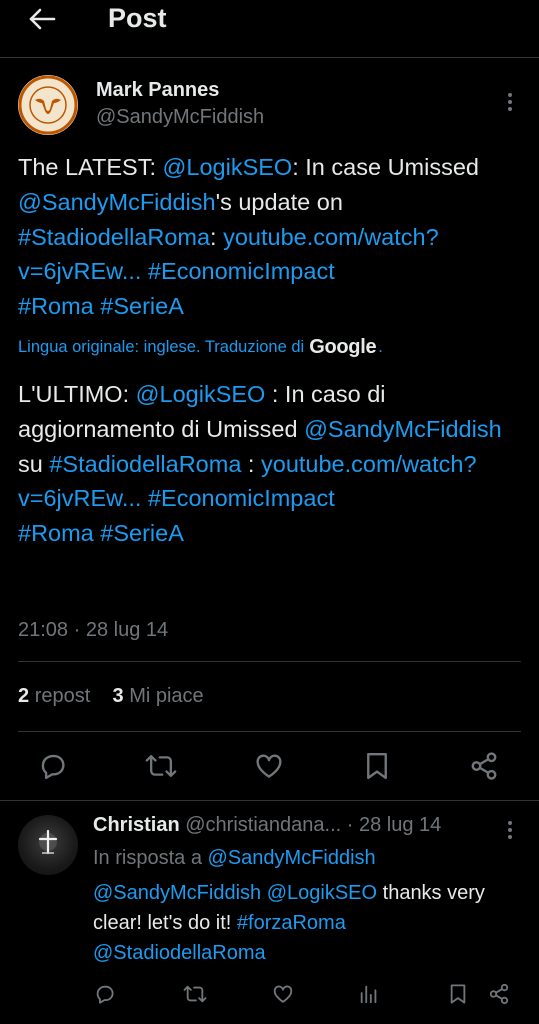  What do you see at coordinates (166, 696) in the screenshot?
I see `likes-label: Mi piace` at bounding box center [166, 696].